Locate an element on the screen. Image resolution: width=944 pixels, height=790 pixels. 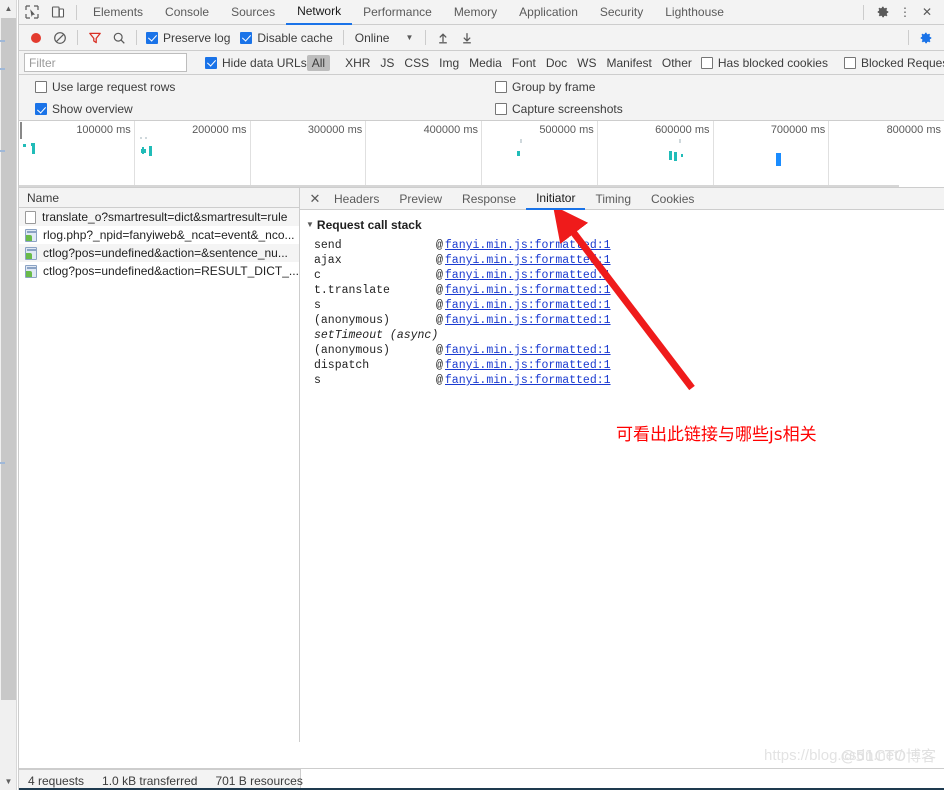
hide-data-urls-checkbox: Hide data URLs is located at coordinates (256, 63).